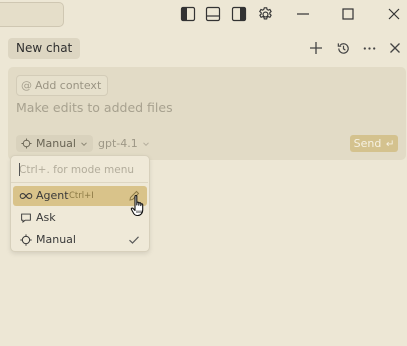  Describe the element at coordinates (26, 196) in the screenshot. I see `infinity-icon` at that location.